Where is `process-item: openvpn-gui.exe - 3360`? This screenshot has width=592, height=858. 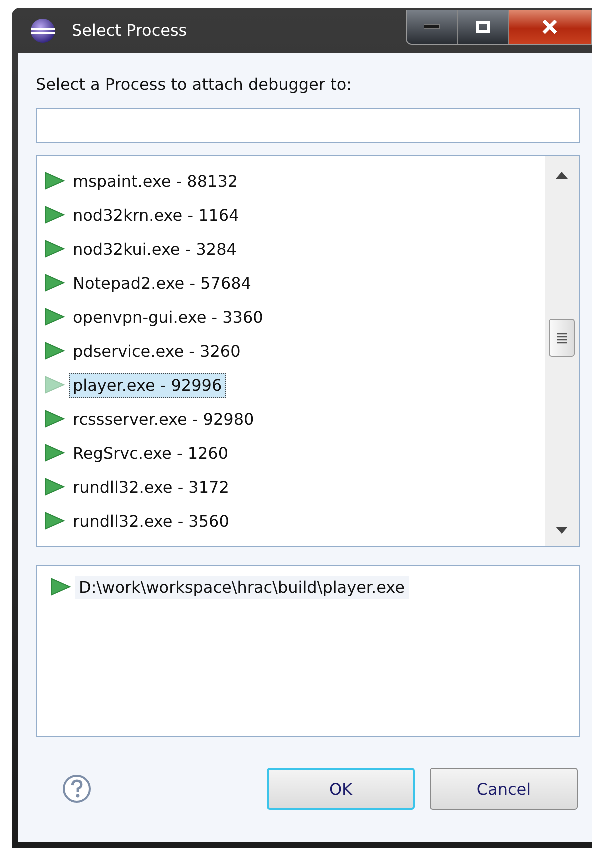 process-item: openvpn-gui.exe - 3360 is located at coordinates (168, 317).